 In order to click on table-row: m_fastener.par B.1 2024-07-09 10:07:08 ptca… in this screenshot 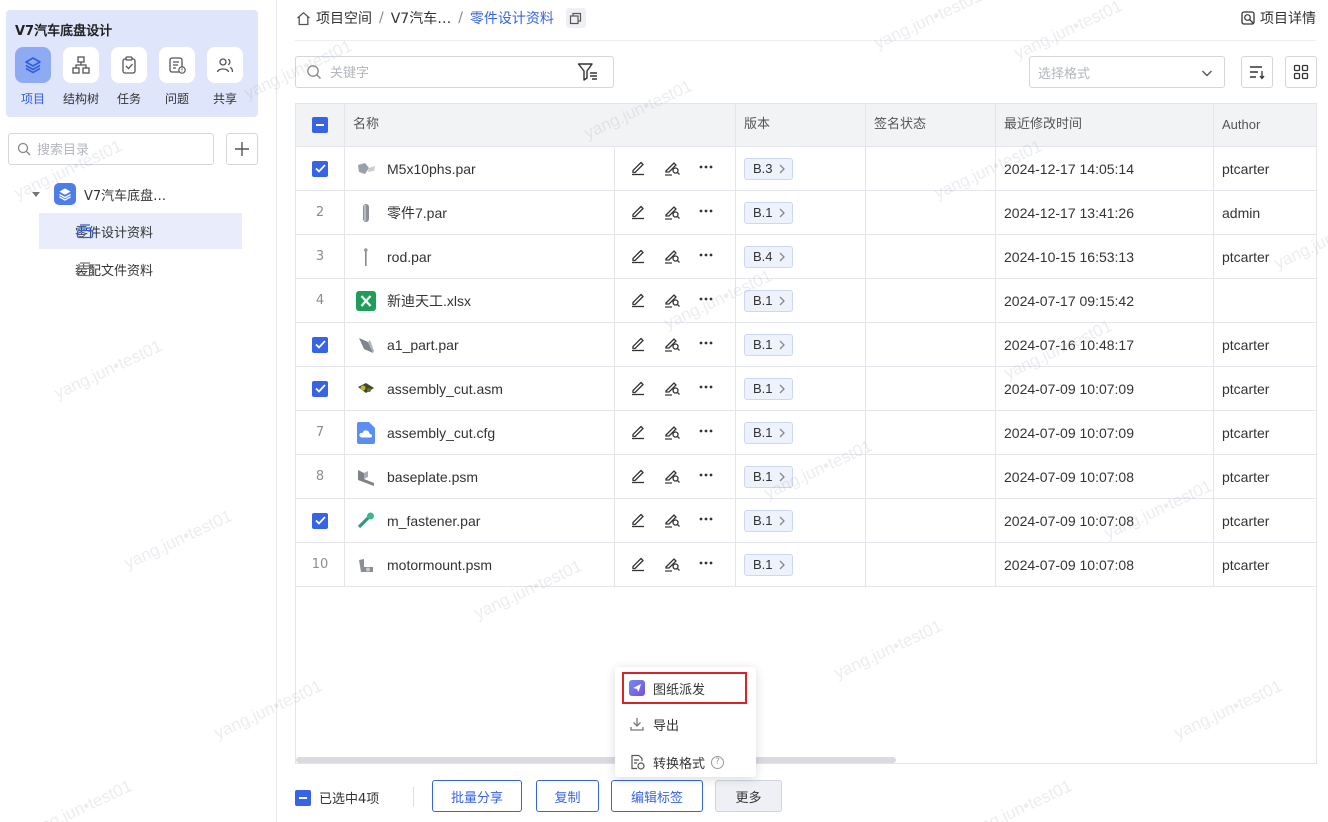, I will do `click(806, 521)`.